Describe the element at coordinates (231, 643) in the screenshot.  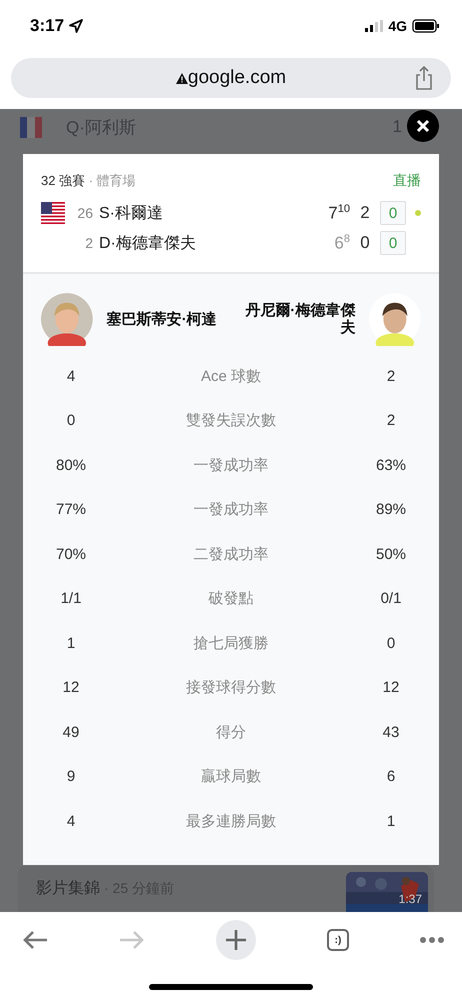
I see `stat-label: 搶七局獲勝` at that location.